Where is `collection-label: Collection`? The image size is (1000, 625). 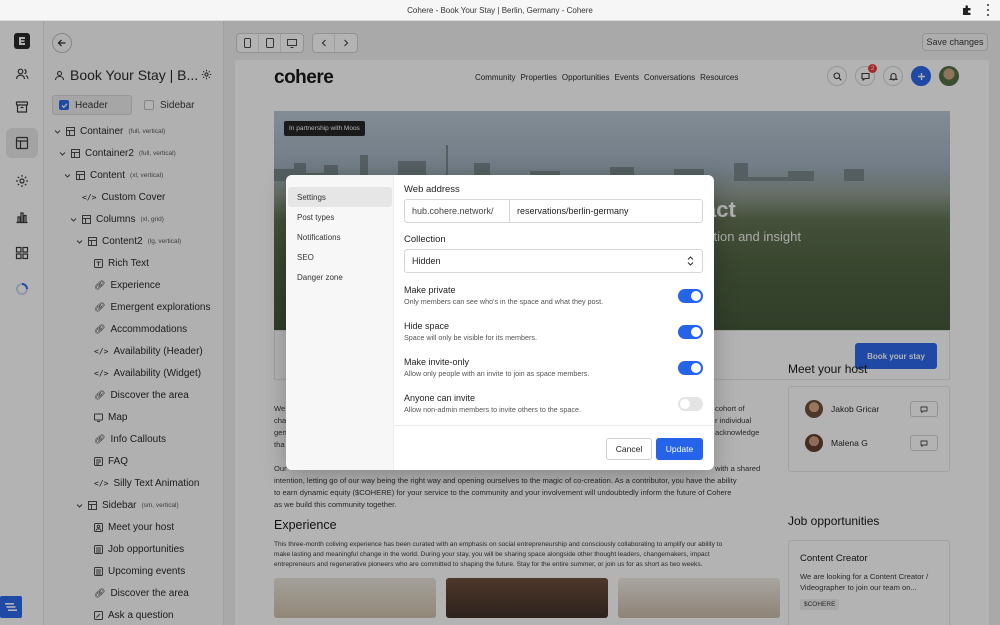 collection-label: Collection is located at coordinates (425, 239).